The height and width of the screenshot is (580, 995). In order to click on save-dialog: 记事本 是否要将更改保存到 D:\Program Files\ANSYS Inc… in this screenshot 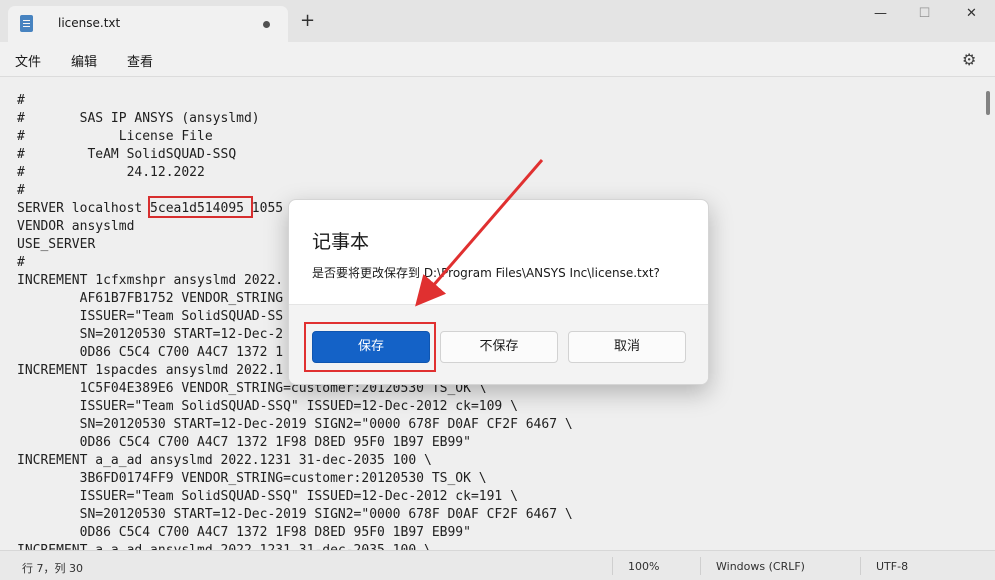, I will do `click(498, 292)`.